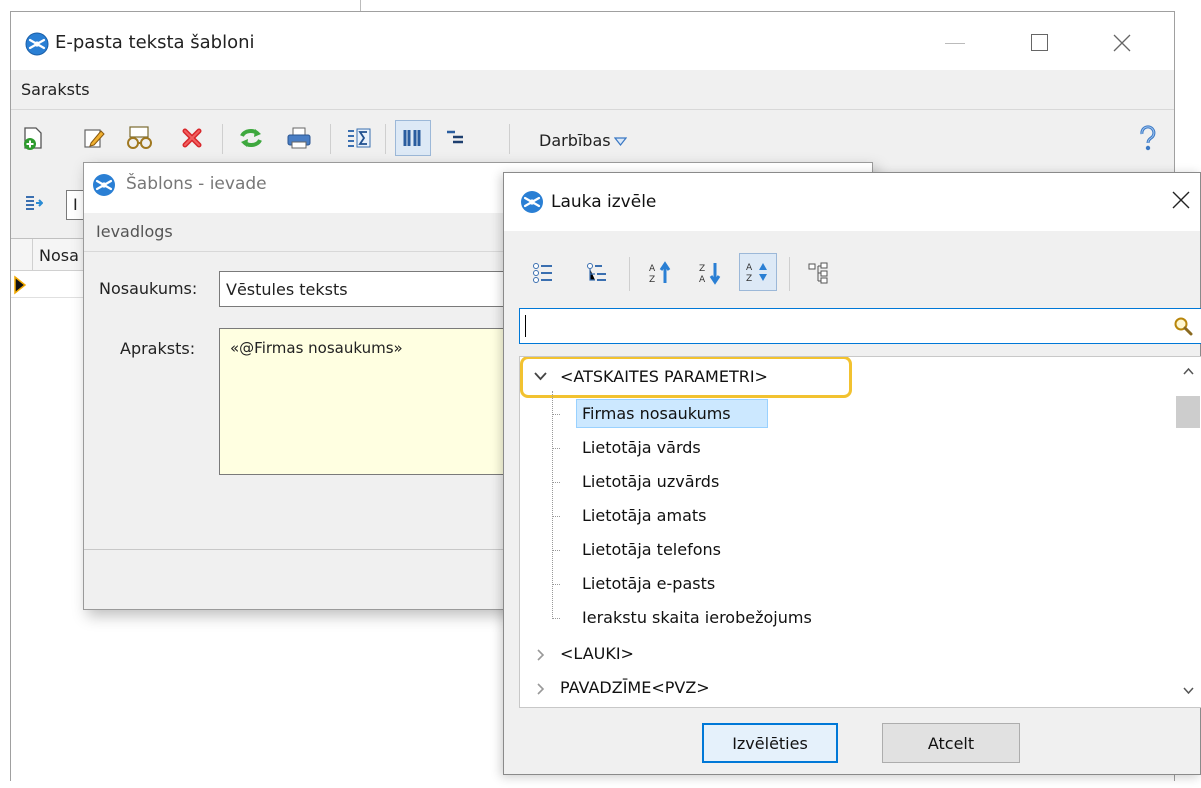 This screenshot has height=788, width=1201. I want to click on tree-child: Lietotāja telefons, so click(852, 550).